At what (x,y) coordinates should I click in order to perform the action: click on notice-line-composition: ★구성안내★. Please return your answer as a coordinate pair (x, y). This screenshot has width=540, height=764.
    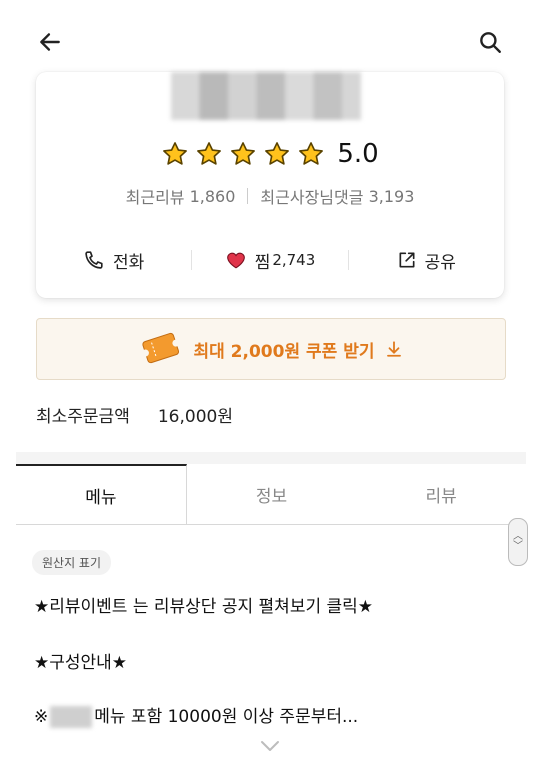
    Looking at the image, I should click on (81, 663).